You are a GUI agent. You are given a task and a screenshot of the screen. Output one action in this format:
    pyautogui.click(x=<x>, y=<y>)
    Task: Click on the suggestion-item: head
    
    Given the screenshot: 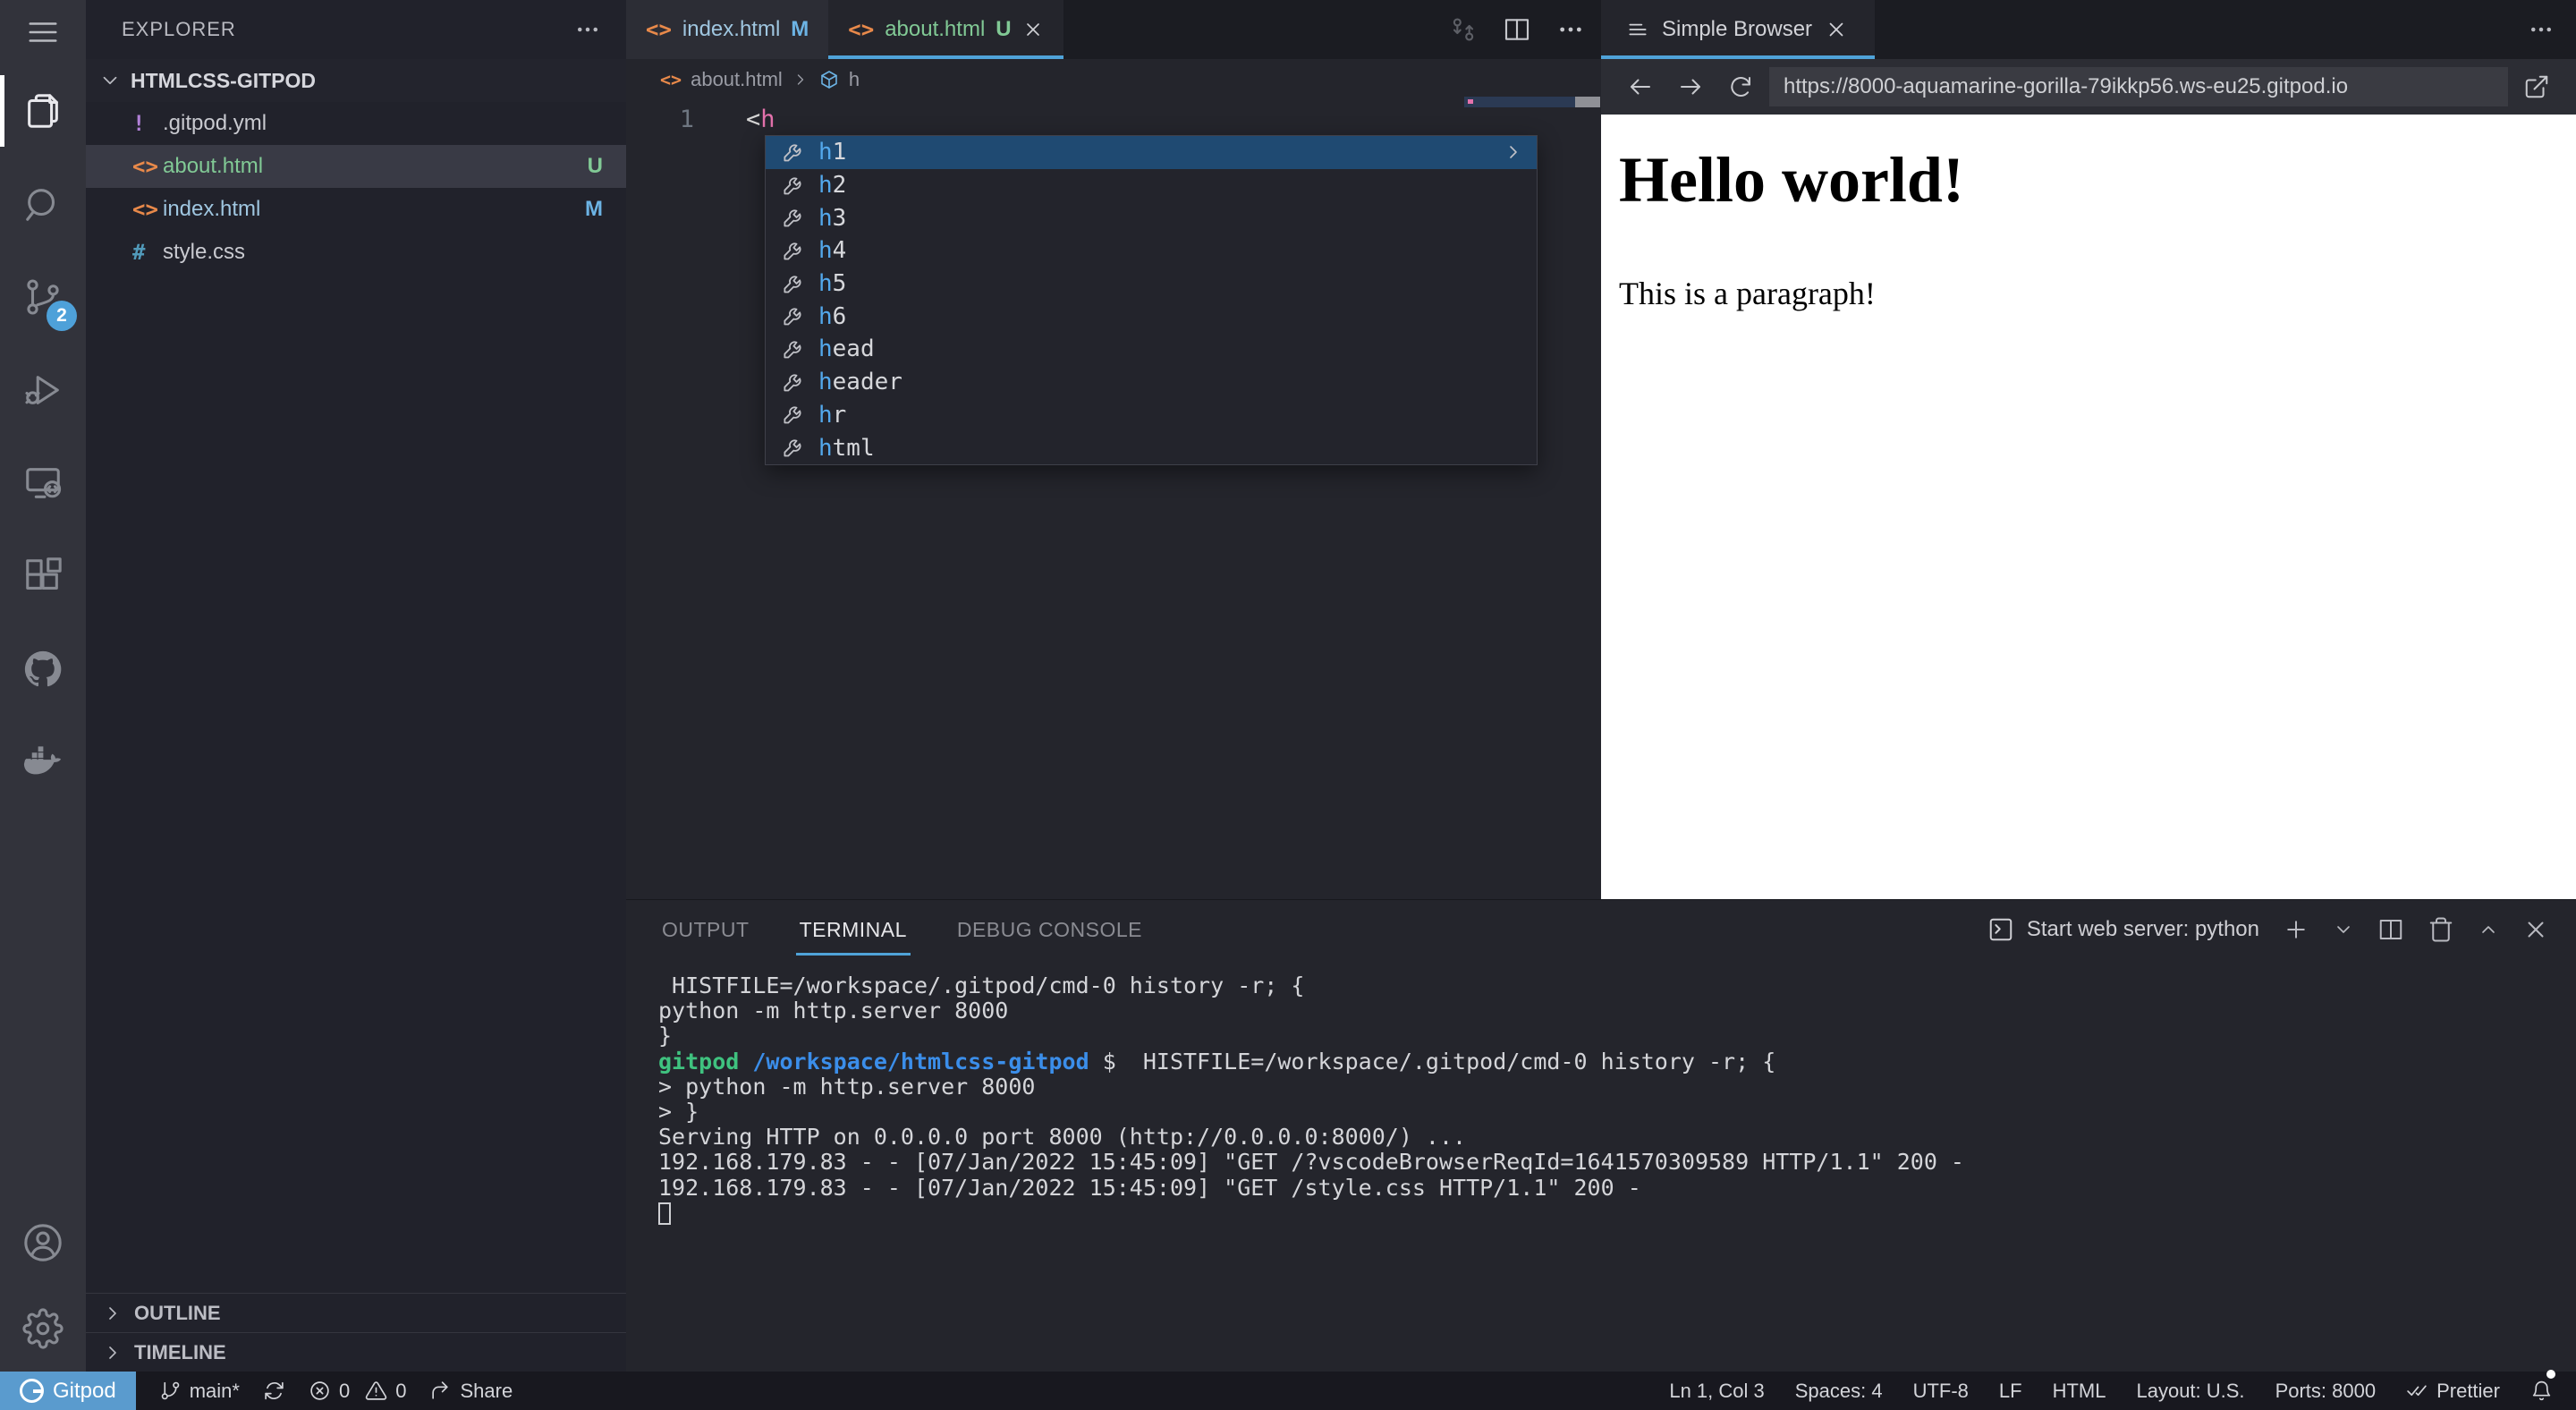 What is the action you would take?
    pyautogui.click(x=1151, y=350)
    